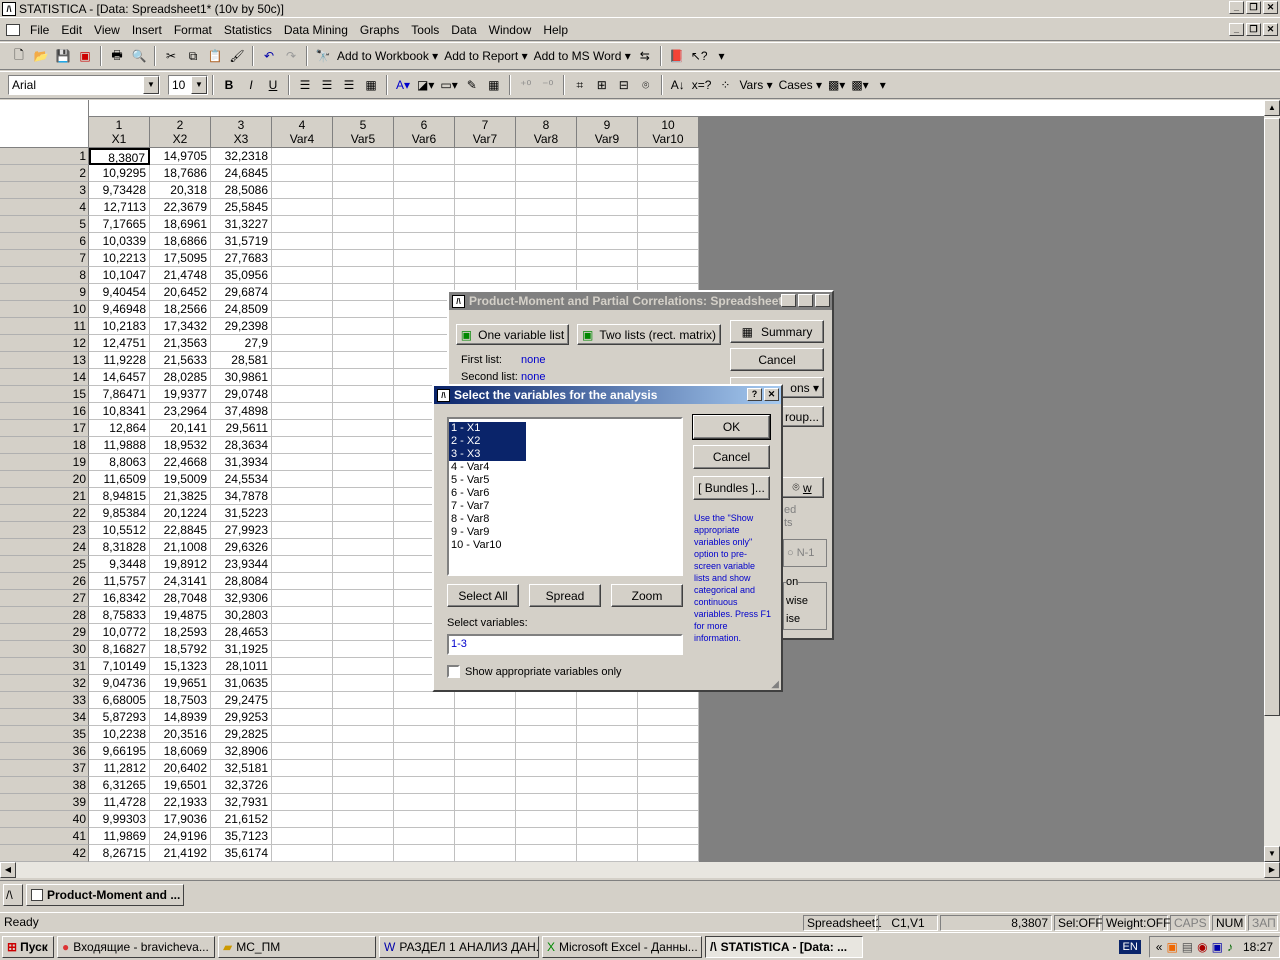 This screenshot has height=960, width=1280. I want to click on table-cell: 11,2812, so click(119, 768).